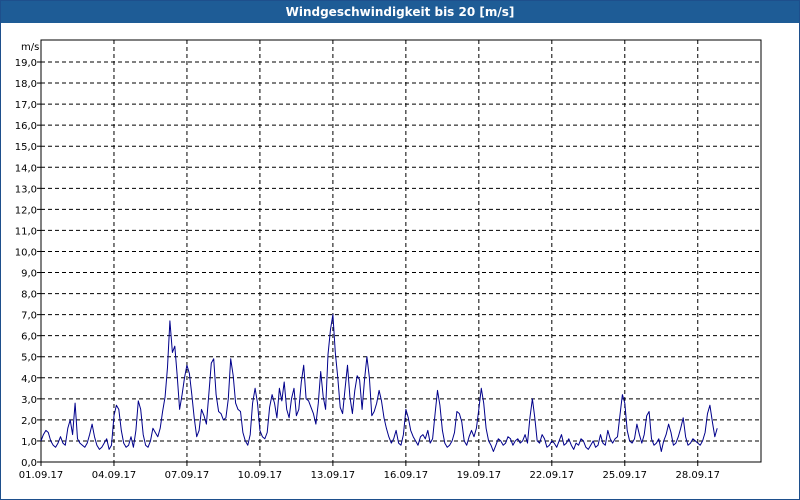 The width and height of the screenshot is (800, 500). What do you see at coordinates (26, 105) in the screenshot?
I see `y-tick-label: 17,0` at bounding box center [26, 105].